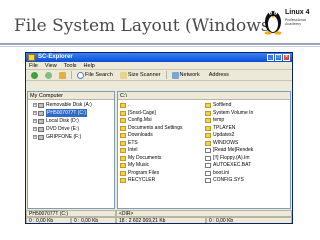 The width and height of the screenshot is (320, 240). Describe the element at coordinates (51, 65) in the screenshot. I see `menu-view: View` at that location.